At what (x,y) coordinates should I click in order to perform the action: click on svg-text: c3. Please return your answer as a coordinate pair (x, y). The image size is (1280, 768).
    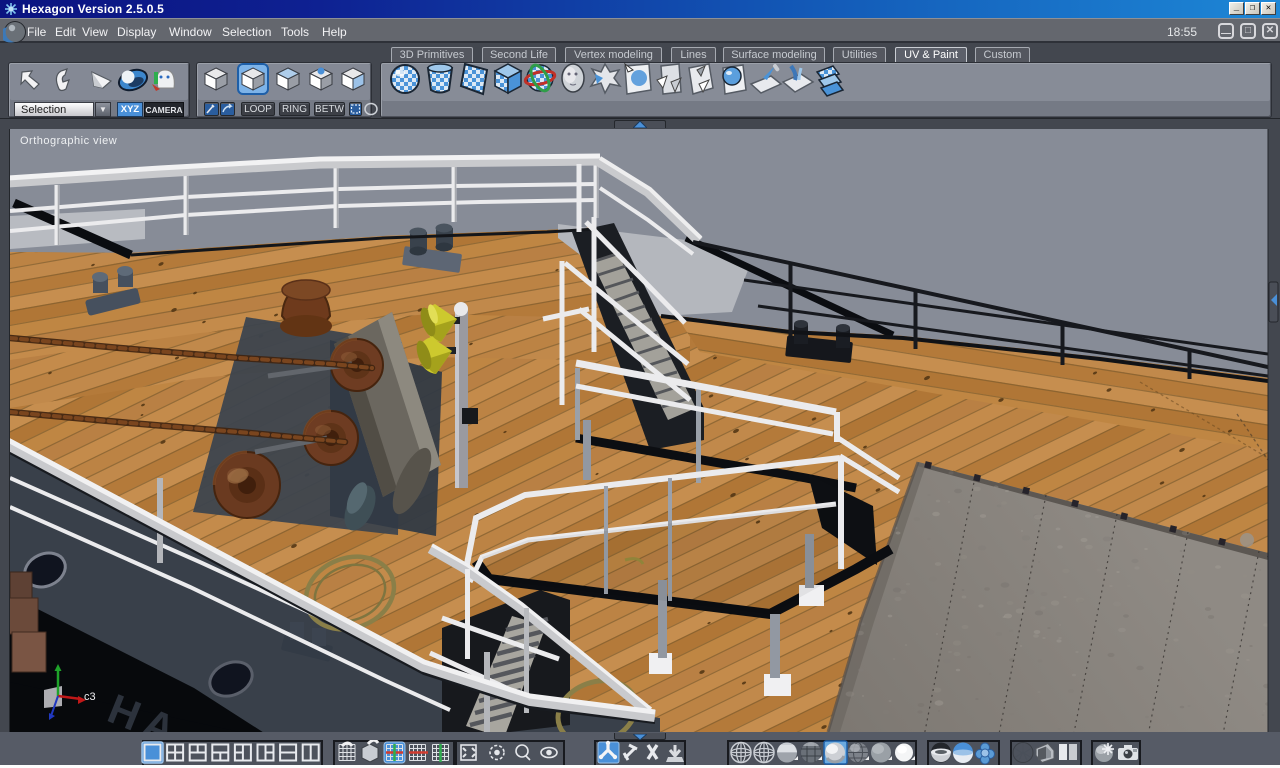
    Looking at the image, I should click on (90, 697).